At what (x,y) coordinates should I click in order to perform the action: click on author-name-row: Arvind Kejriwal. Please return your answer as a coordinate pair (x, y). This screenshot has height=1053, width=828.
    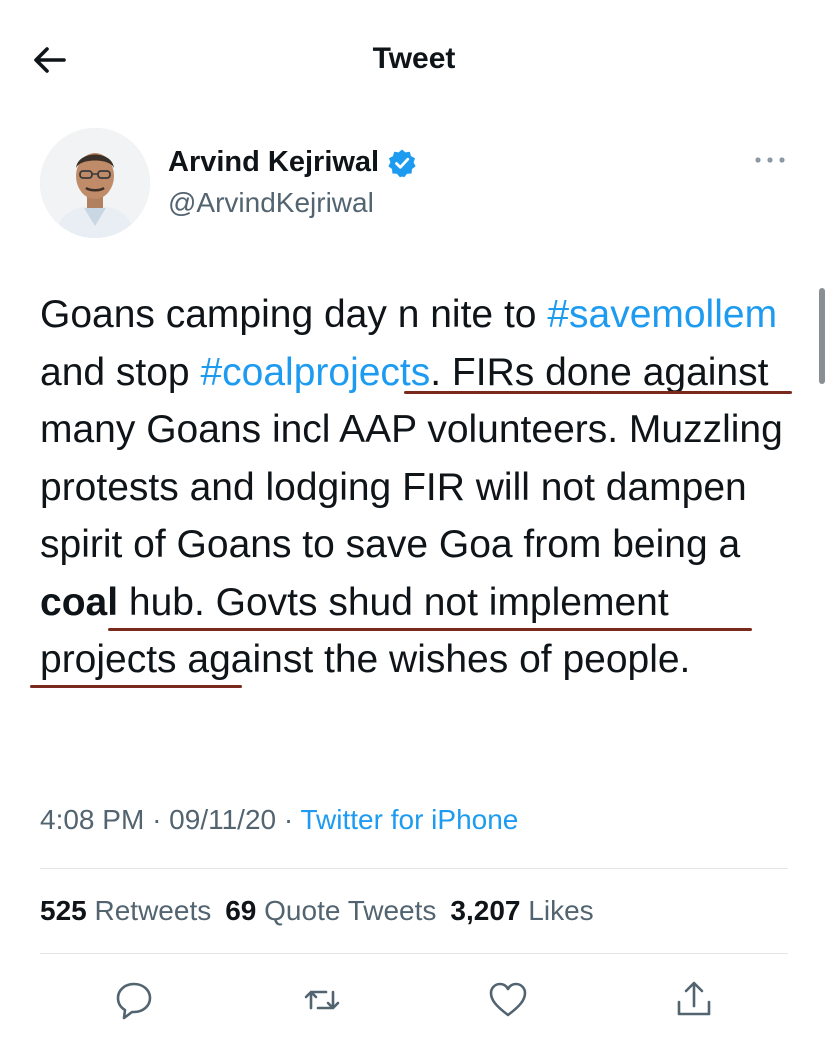
    Looking at the image, I should click on (292, 162).